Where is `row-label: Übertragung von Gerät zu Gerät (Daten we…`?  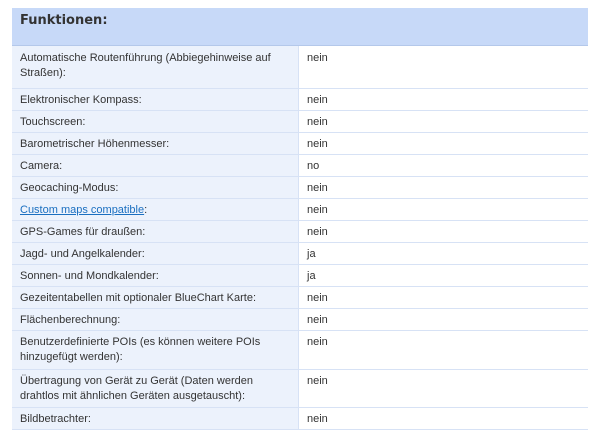 row-label: Übertragung von Gerät zu Gerät (Daten we… is located at coordinates (155, 388).